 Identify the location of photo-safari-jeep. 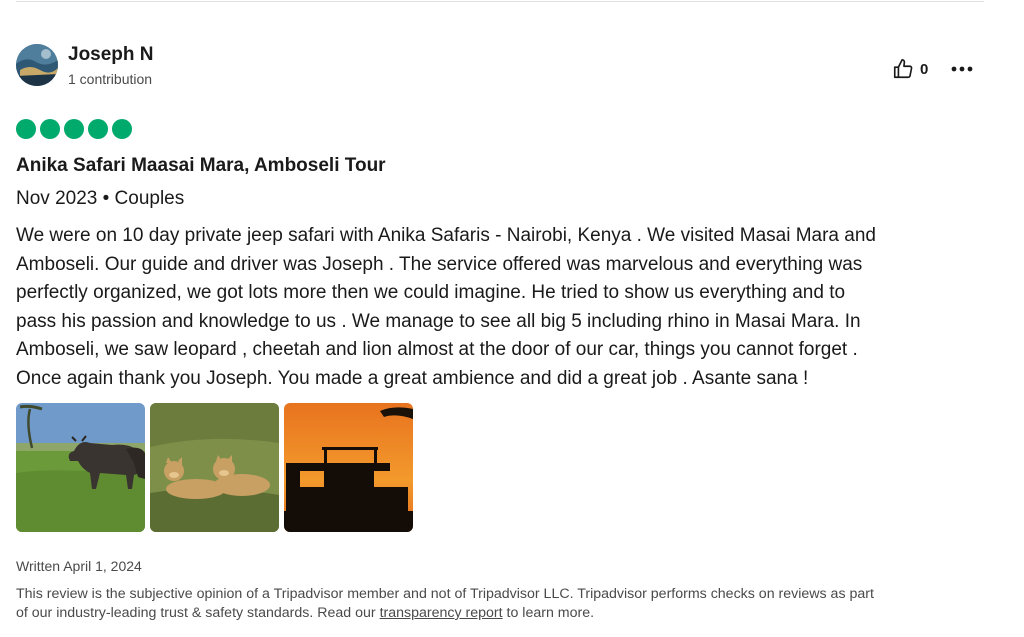
(348, 467).